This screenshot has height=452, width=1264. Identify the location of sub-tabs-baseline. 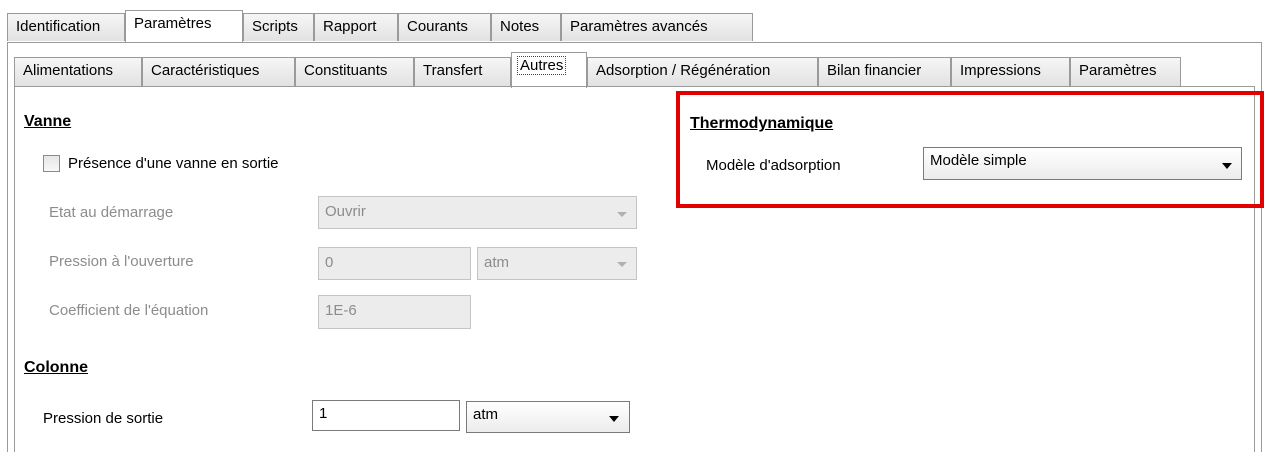
(634, 86).